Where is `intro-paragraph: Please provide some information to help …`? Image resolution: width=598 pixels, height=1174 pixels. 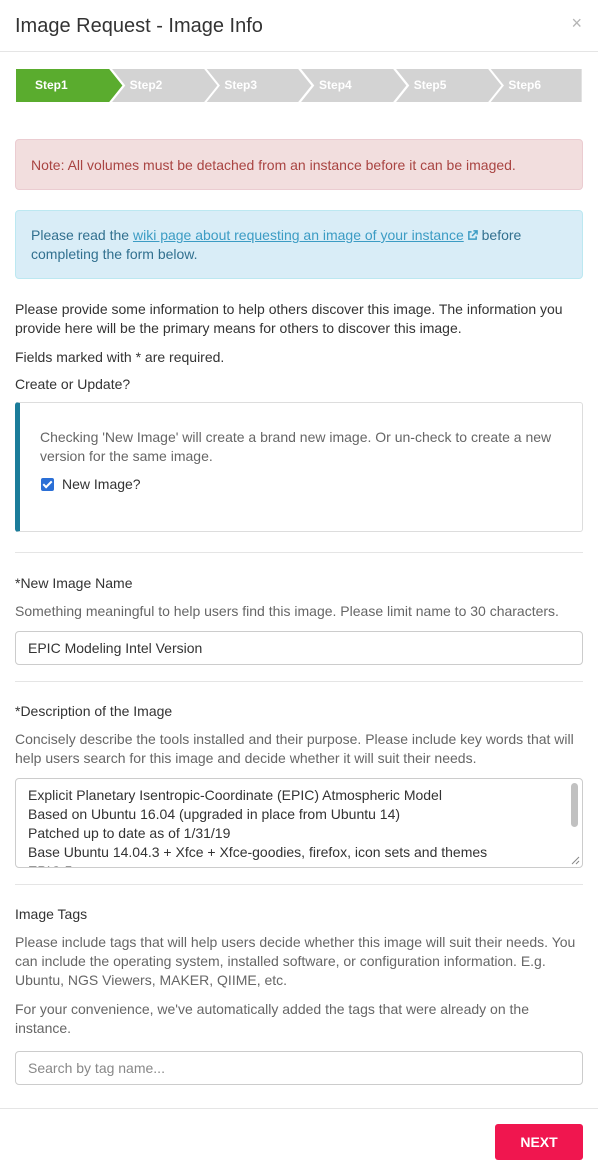 intro-paragraph: Please provide some information to help … is located at coordinates (289, 318).